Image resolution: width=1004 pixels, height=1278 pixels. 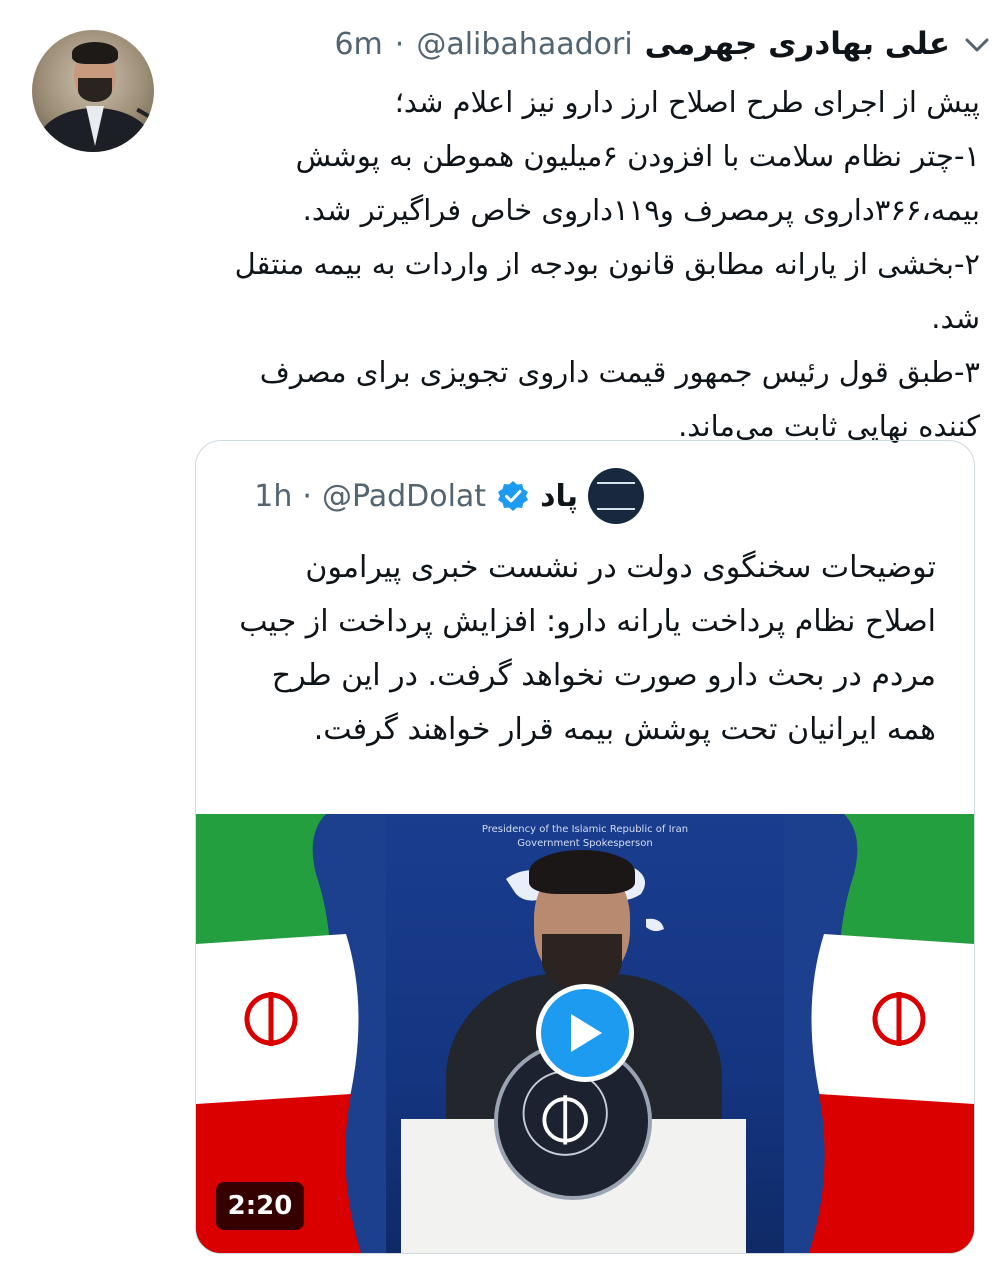 What do you see at coordinates (524, 44) in the screenshot?
I see `author-handle: @alibahaadori` at bounding box center [524, 44].